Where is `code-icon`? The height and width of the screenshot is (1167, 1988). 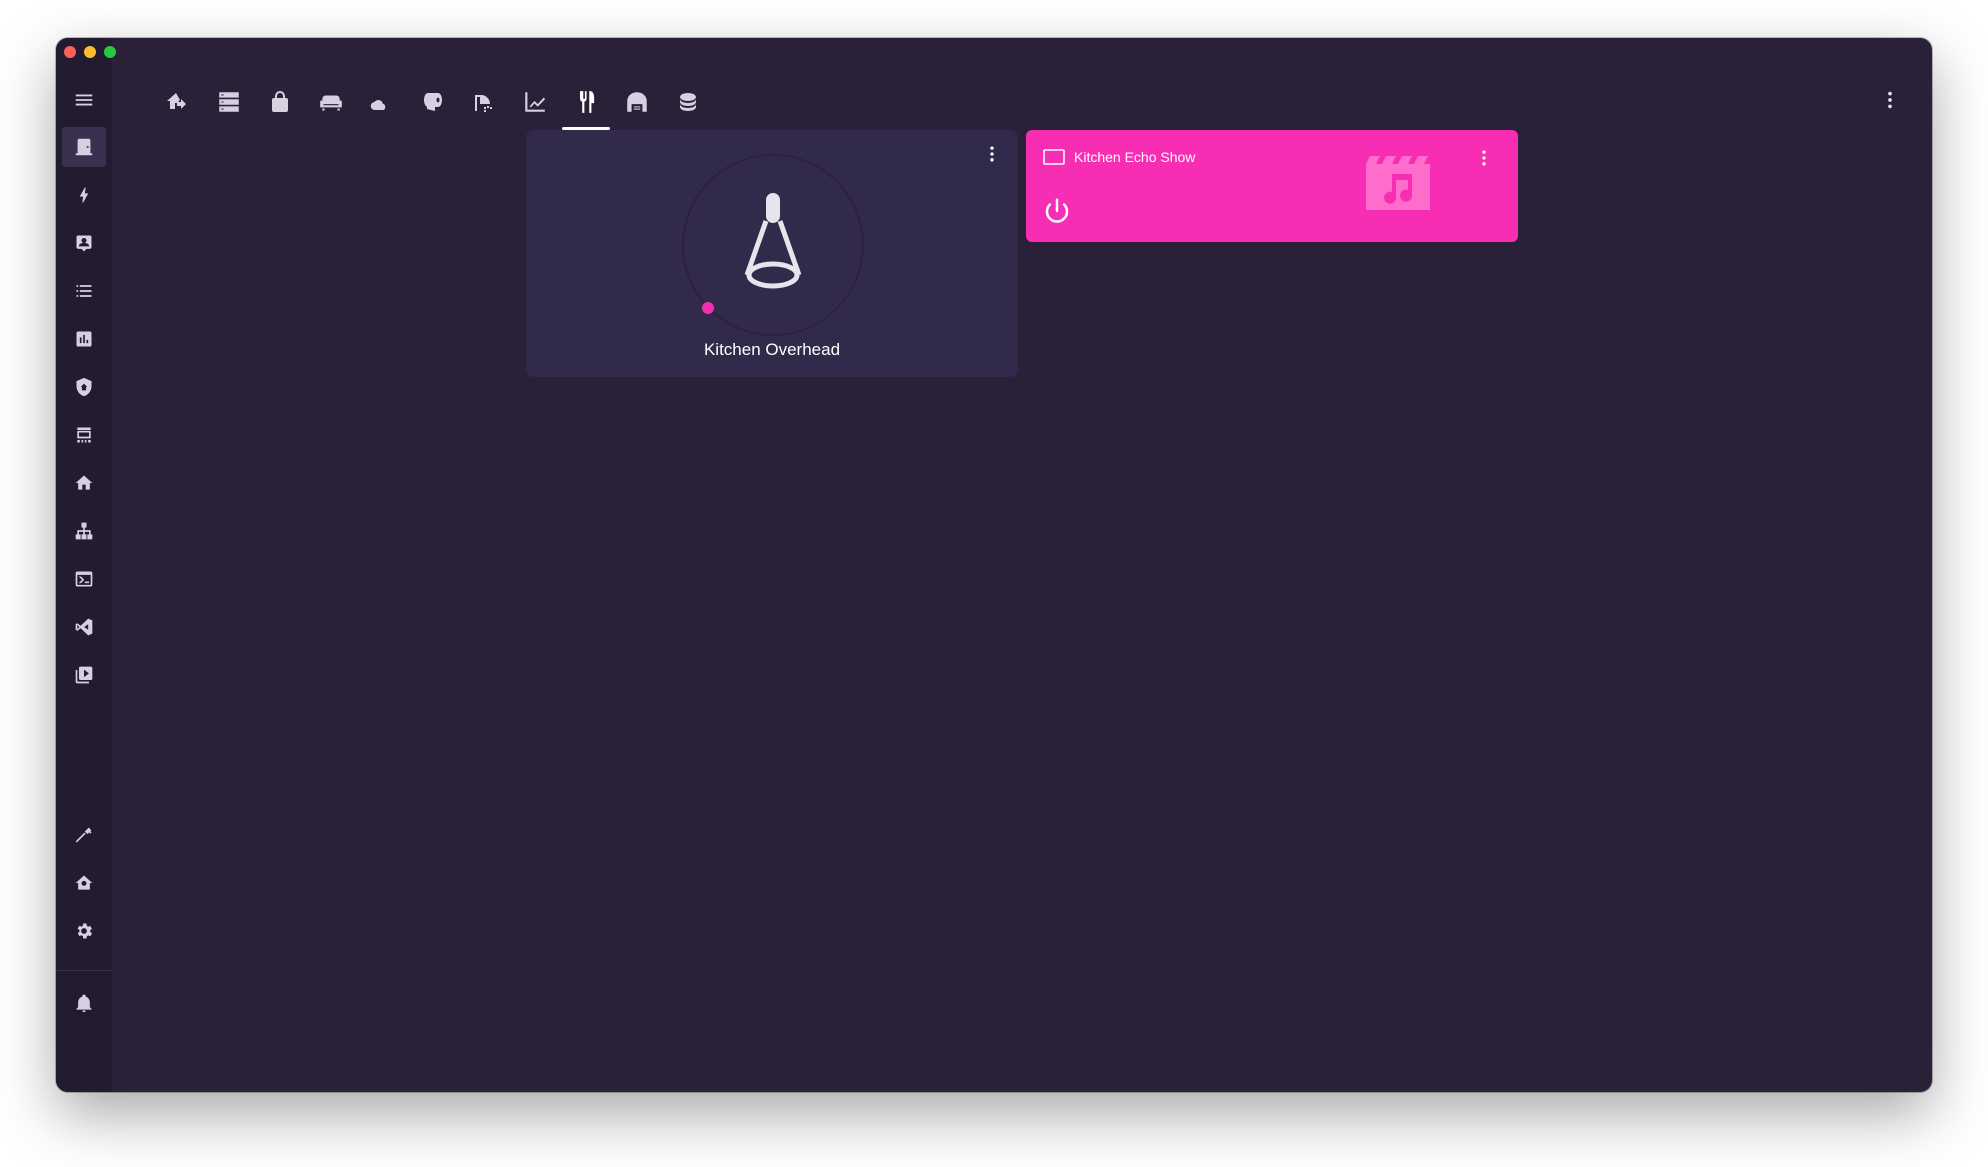 code-icon is located at coordinates (84, 627).